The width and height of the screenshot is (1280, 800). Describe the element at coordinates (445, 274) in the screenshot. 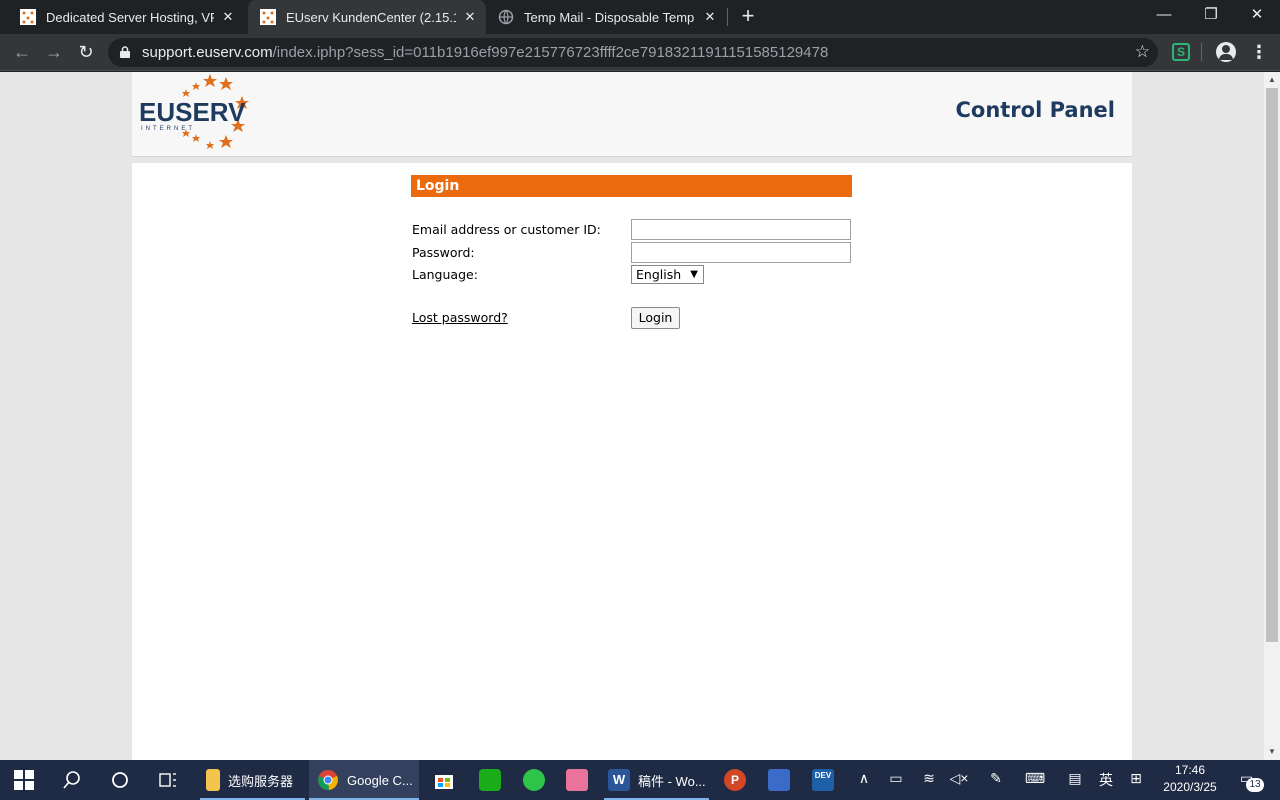

I see `language-label: Language:` at that location.